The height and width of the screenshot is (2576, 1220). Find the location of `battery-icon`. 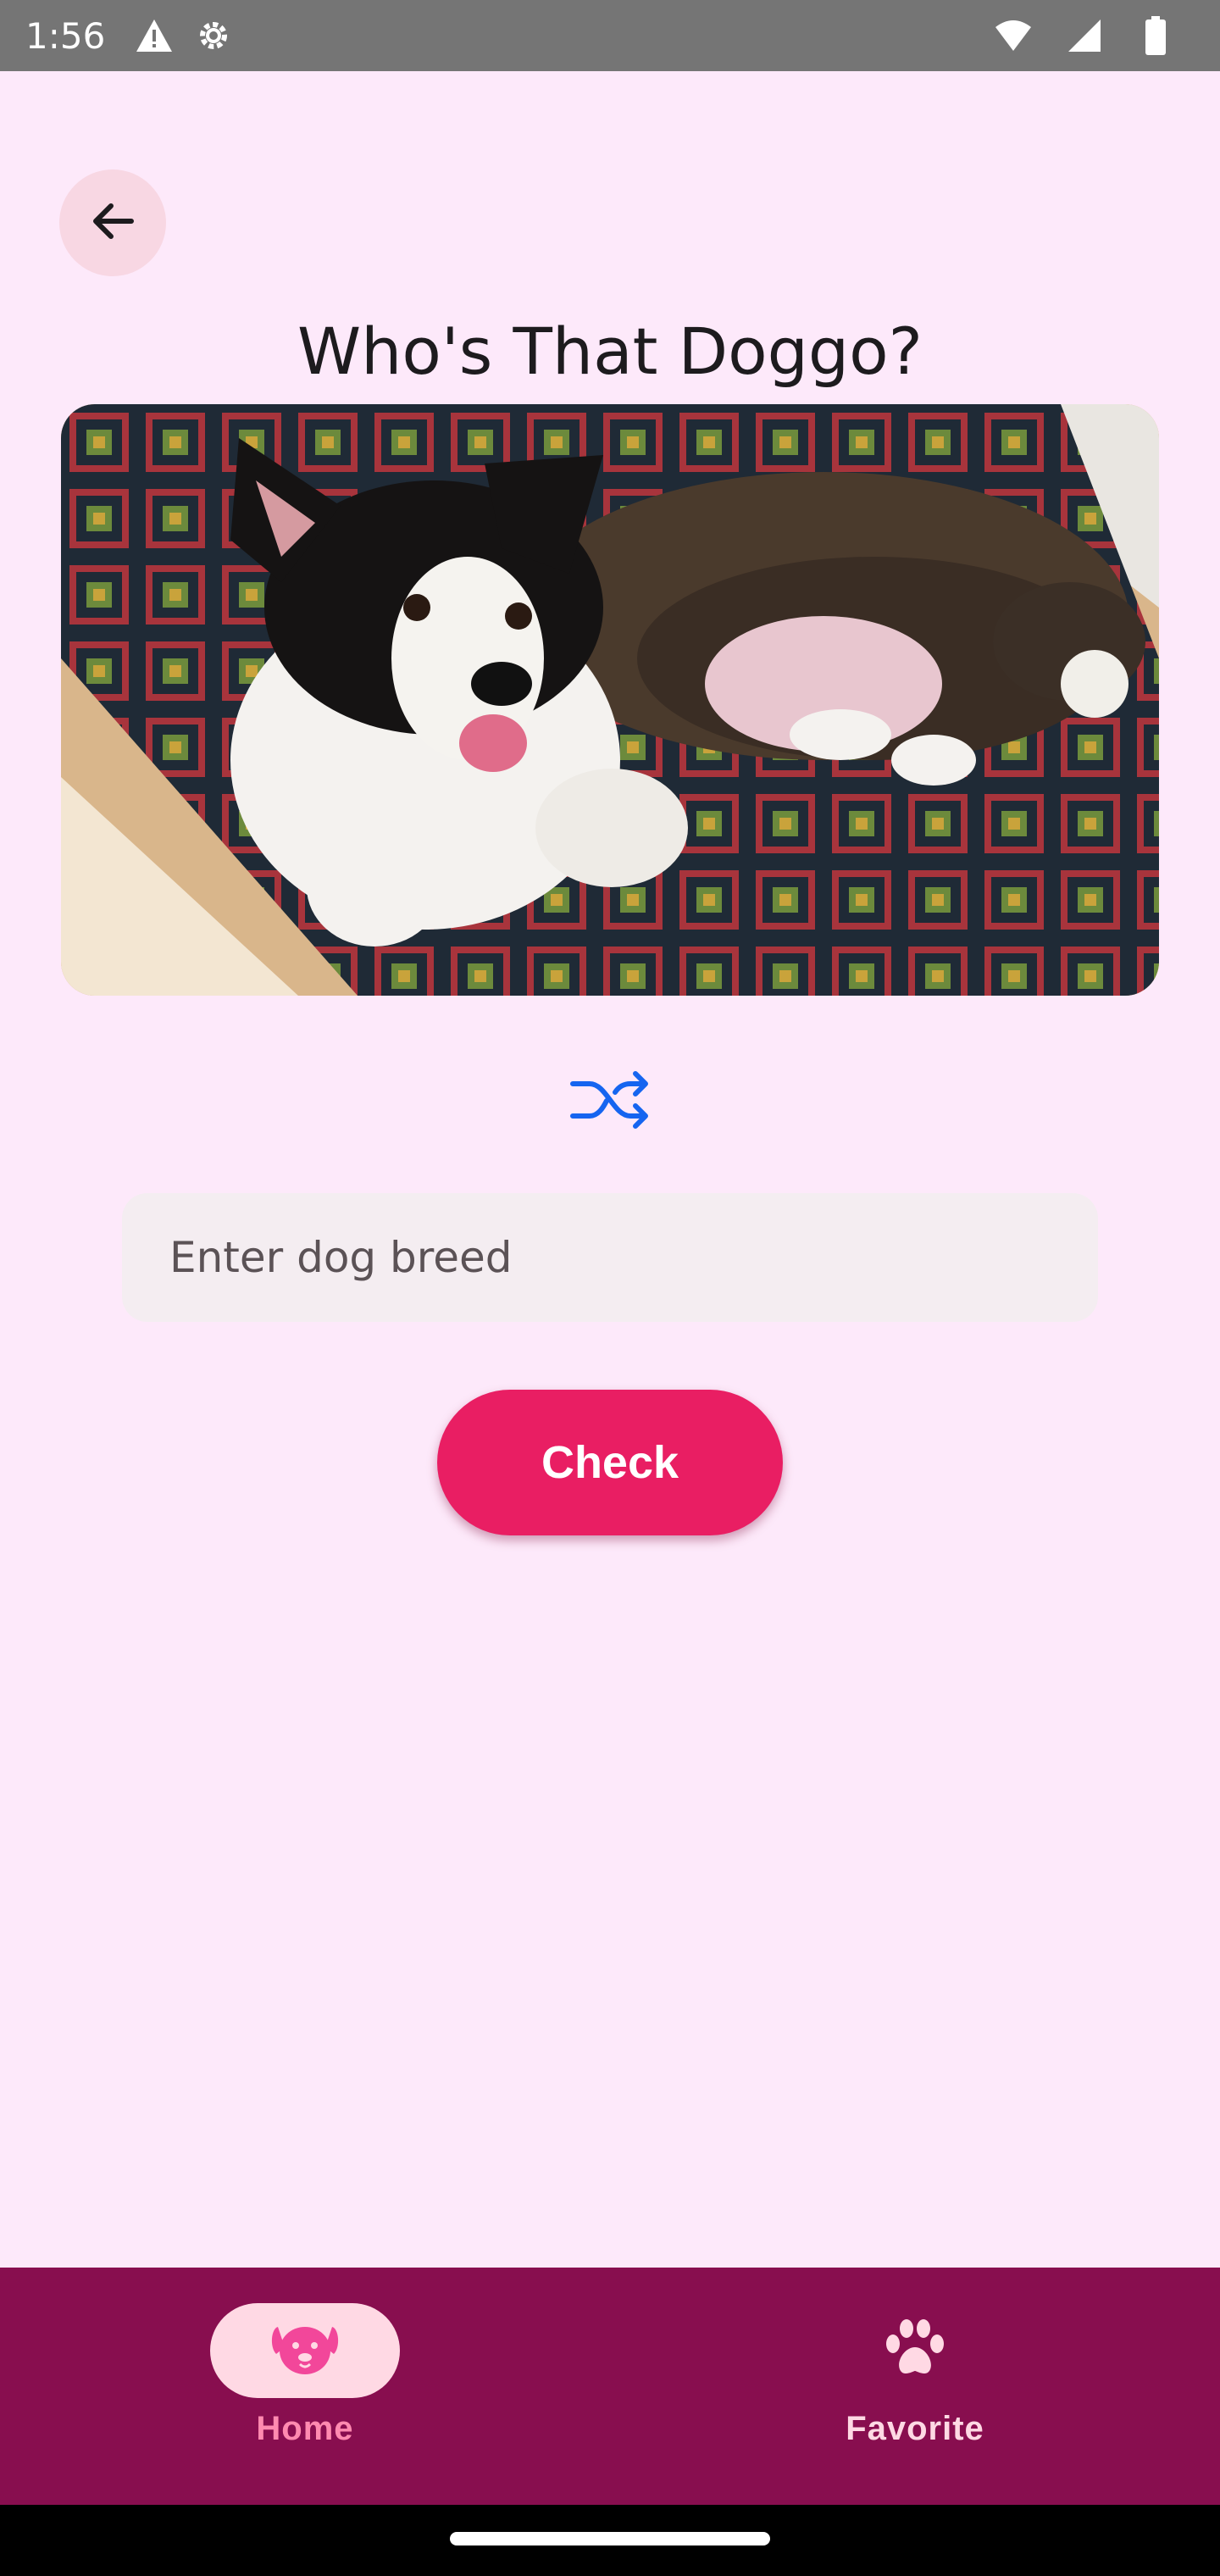

battery-icon is located at coordinates (1155, 35).